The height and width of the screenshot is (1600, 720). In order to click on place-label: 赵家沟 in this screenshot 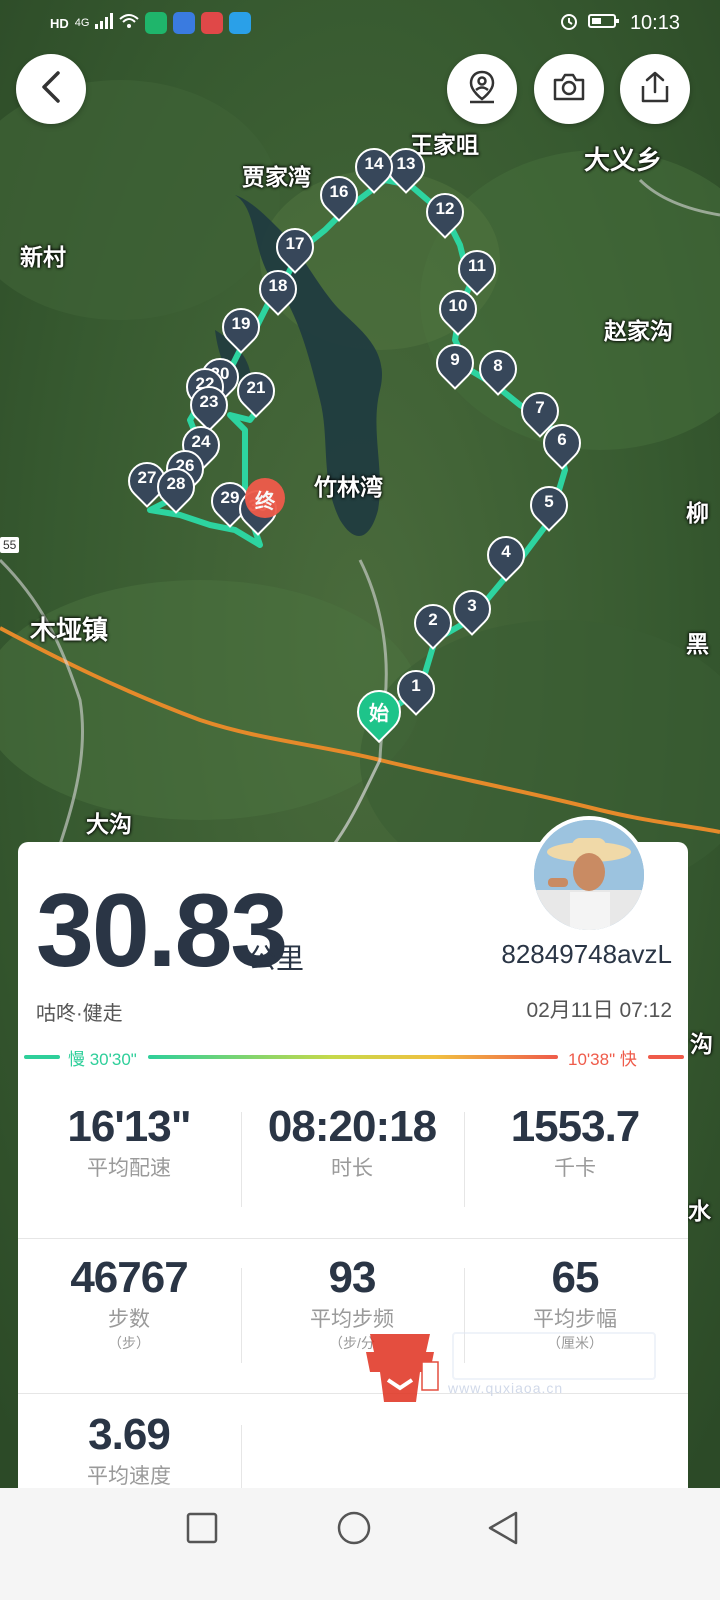, I will do `click(638, 331)`.